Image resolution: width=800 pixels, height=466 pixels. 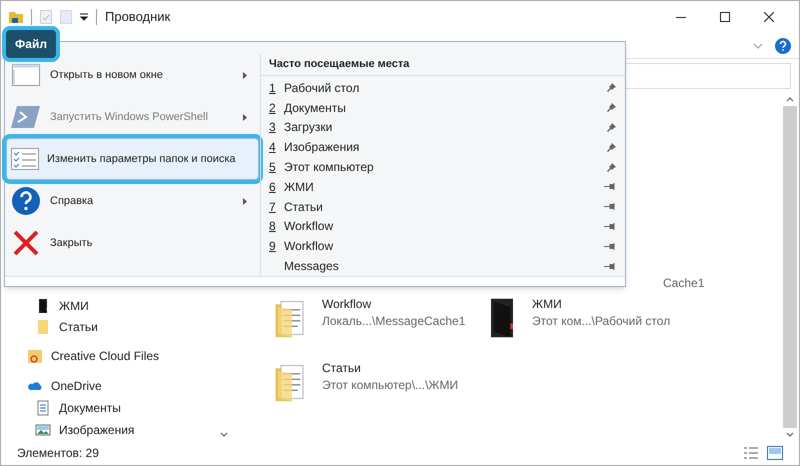 What do you see at coordinates (105, 356) in the screenshot?
I see `nav-item: Creative Cloud Files` at bounding box center [105, 356].